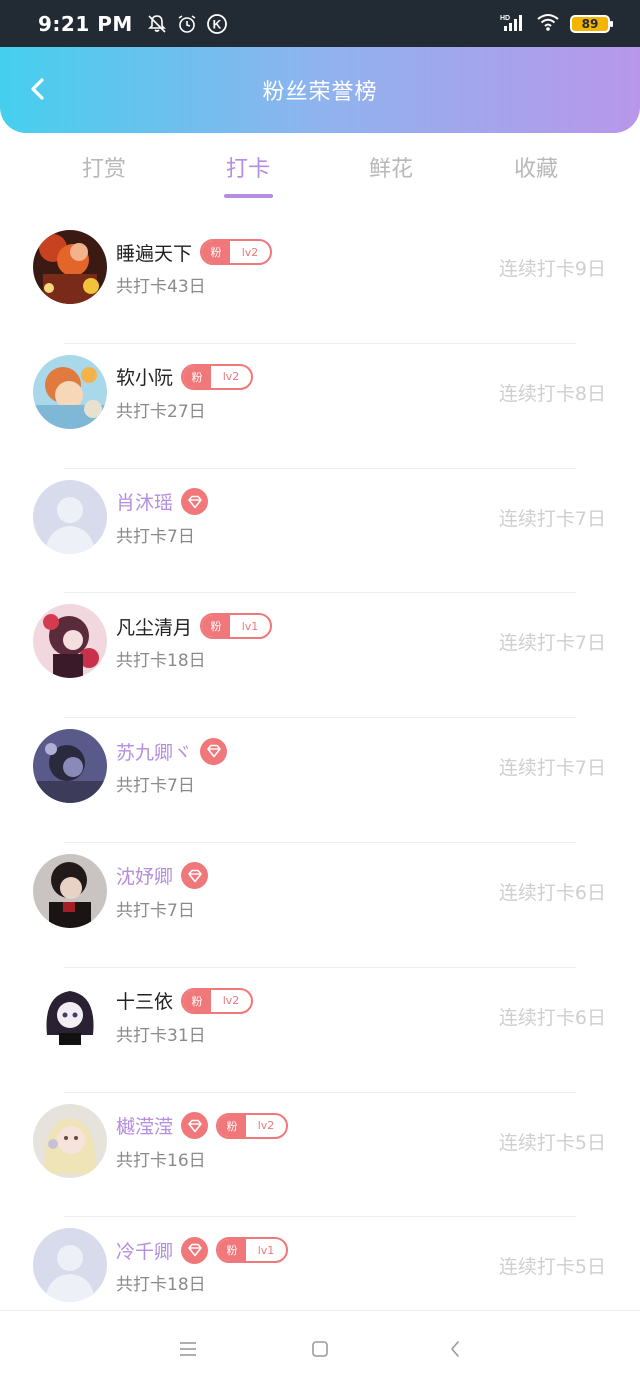 This screenshot has height=1387, width=640. Describe the element at coordinates (391, 167) in the screenshot. I see `tab-flowers: 鲜花` at that location.